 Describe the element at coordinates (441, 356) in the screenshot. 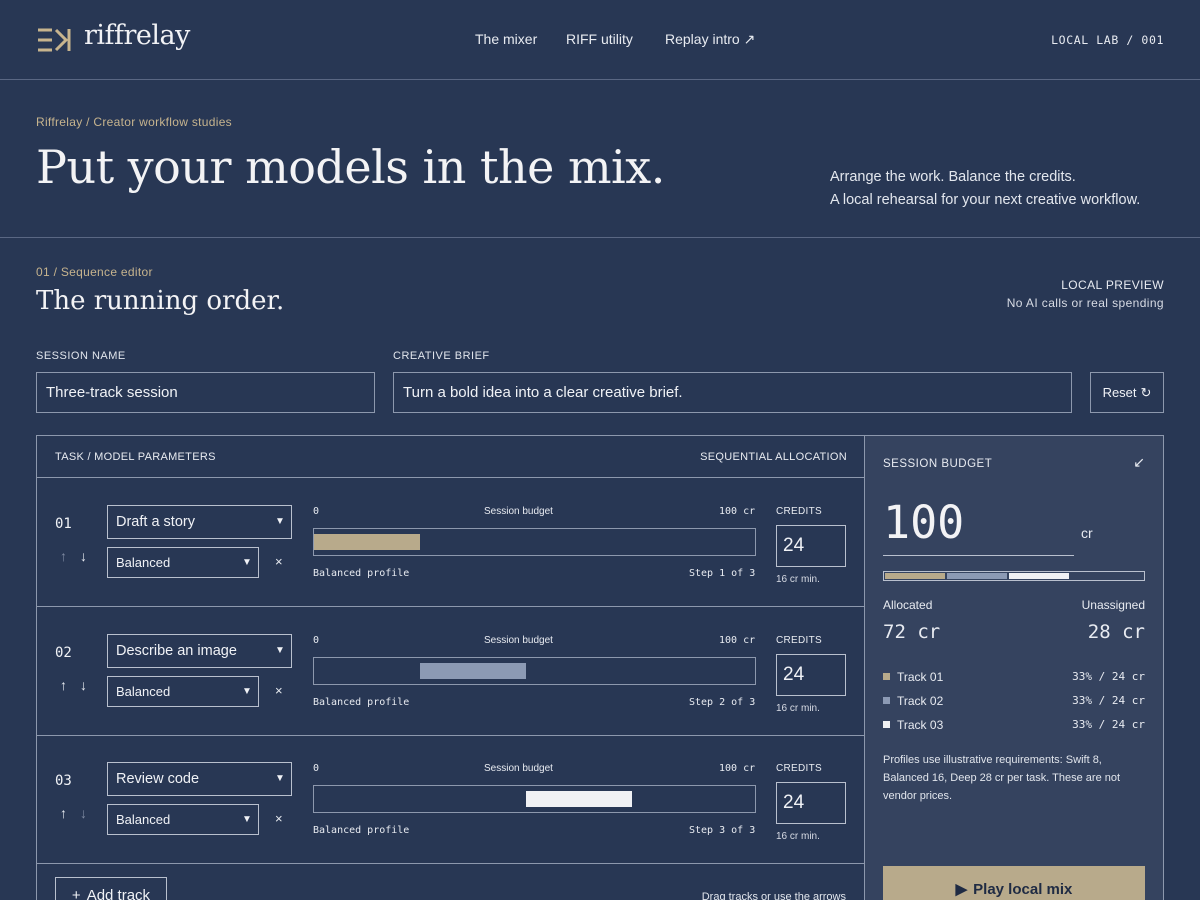

I see `creative-brief-label: CREATIVE BRIEF` at that location.